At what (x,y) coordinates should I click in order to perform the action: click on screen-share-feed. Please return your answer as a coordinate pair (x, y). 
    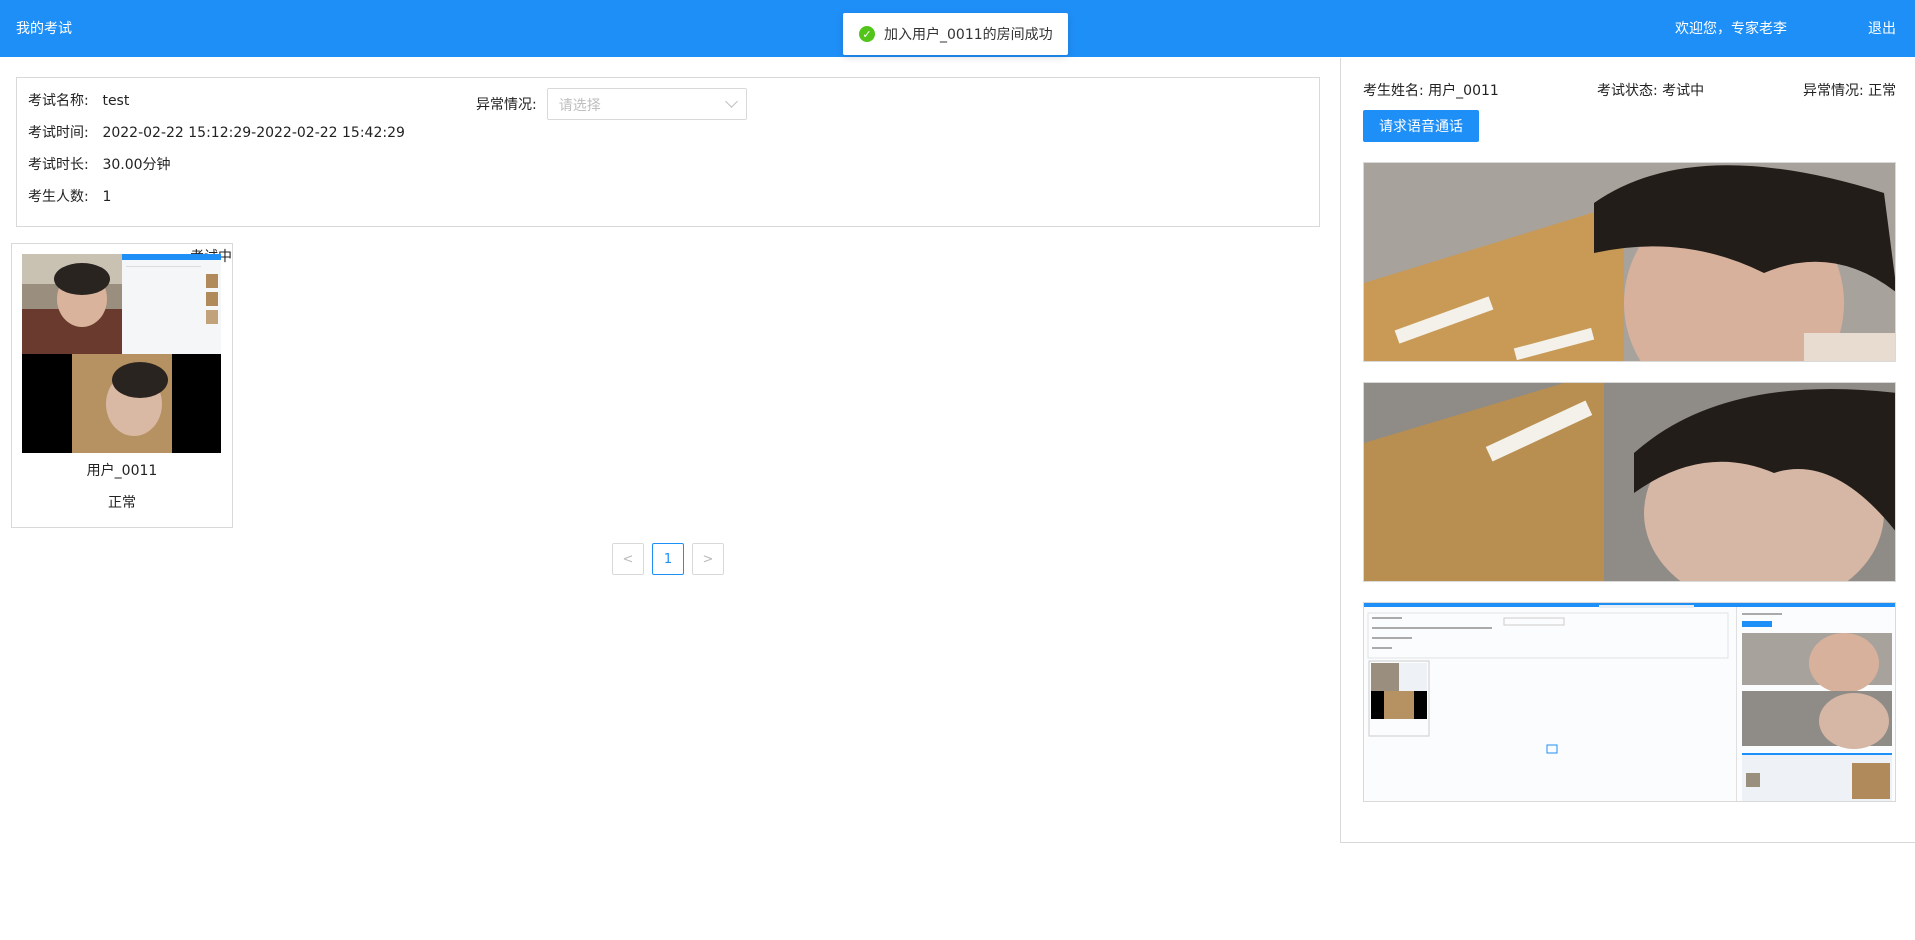
    Looking at the image, I should click on (1629, 702).